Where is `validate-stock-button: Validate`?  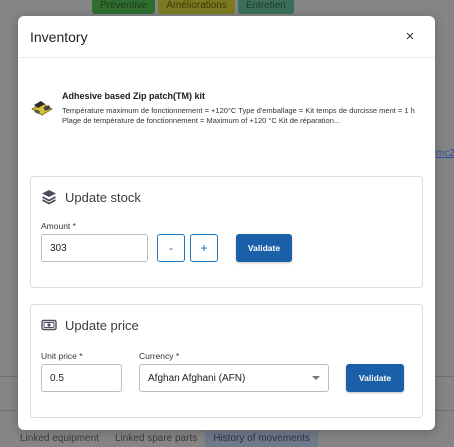 validate-stock-button: Validate is located at coordinates (264, 248).